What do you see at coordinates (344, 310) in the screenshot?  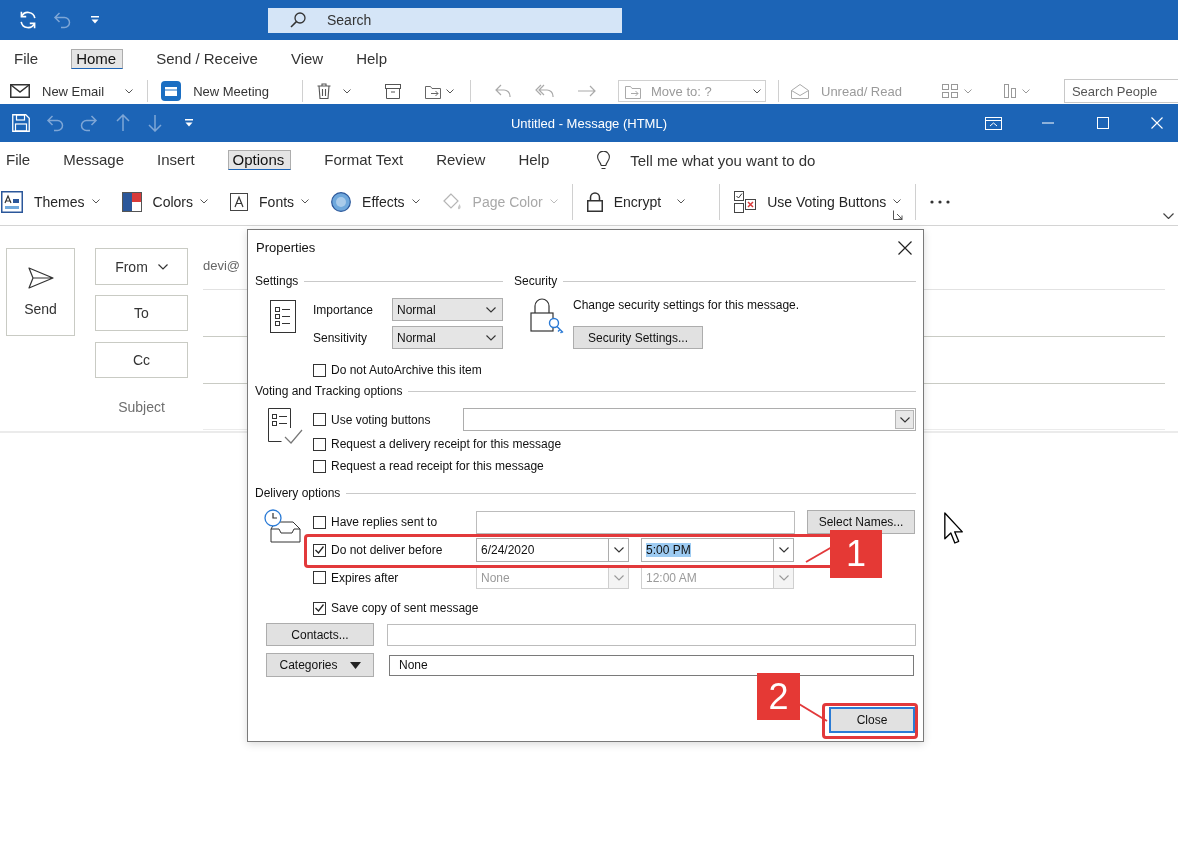 I see `field-label: Importance` at bounding box center [344, 310].